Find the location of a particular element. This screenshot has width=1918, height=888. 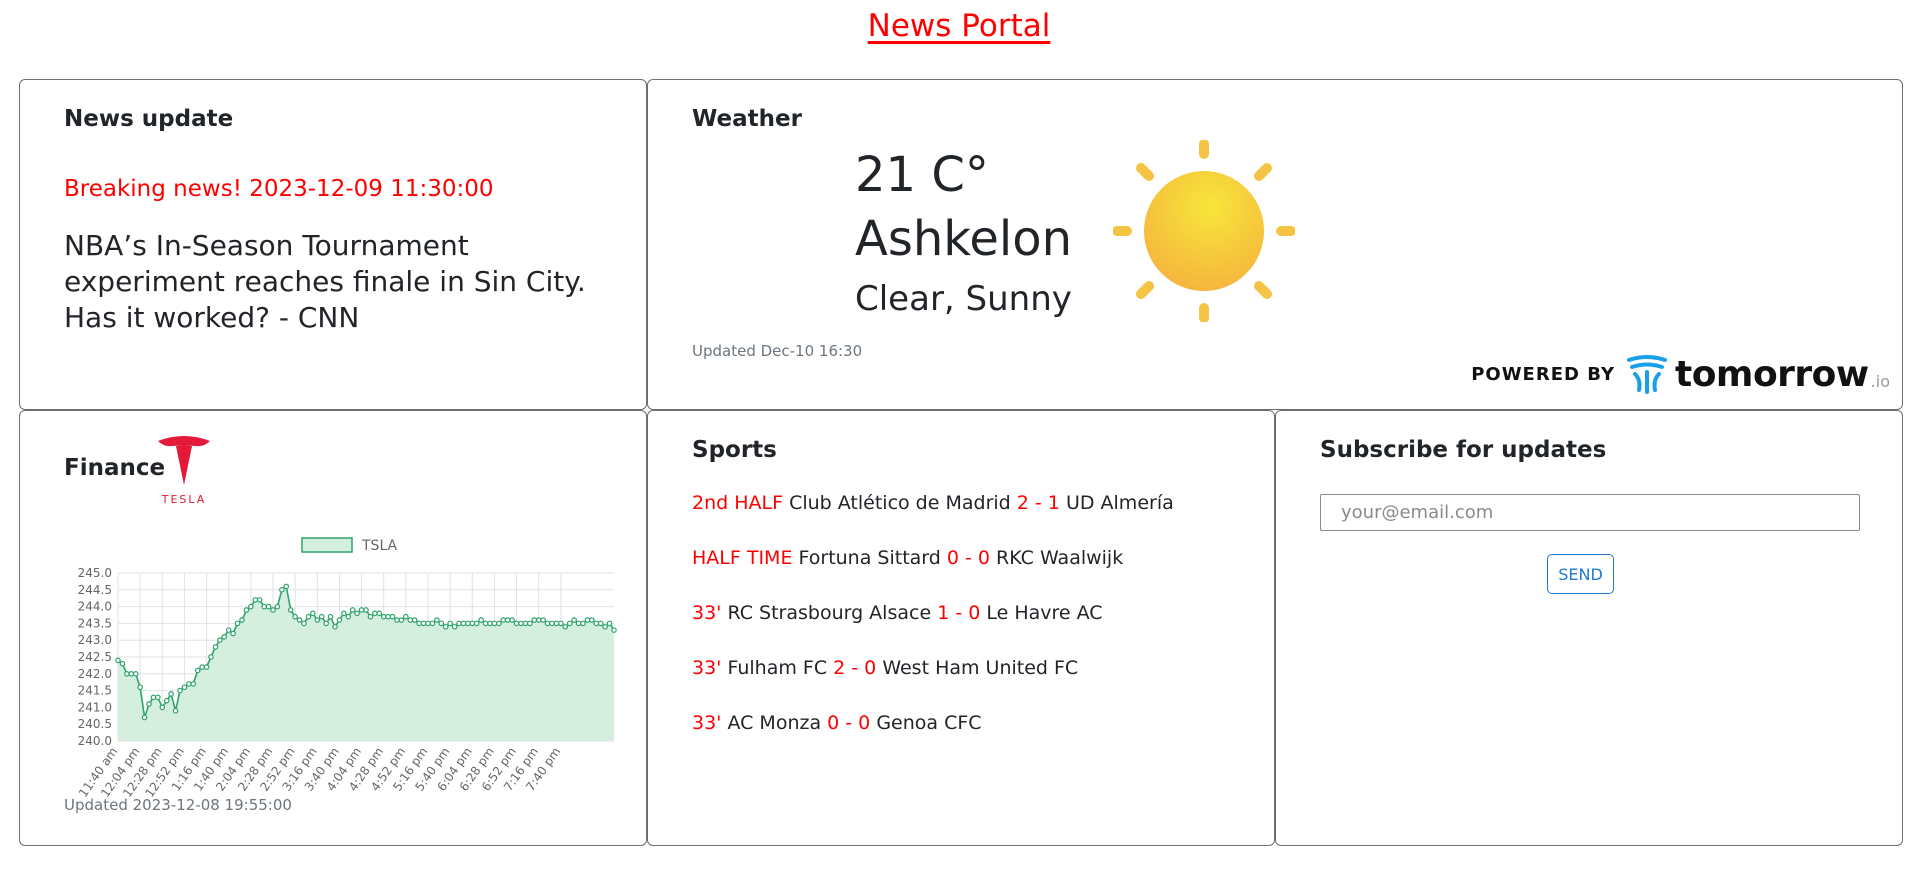

match-home-team: Fortuna Sittard is located at coordinates (869, 558).